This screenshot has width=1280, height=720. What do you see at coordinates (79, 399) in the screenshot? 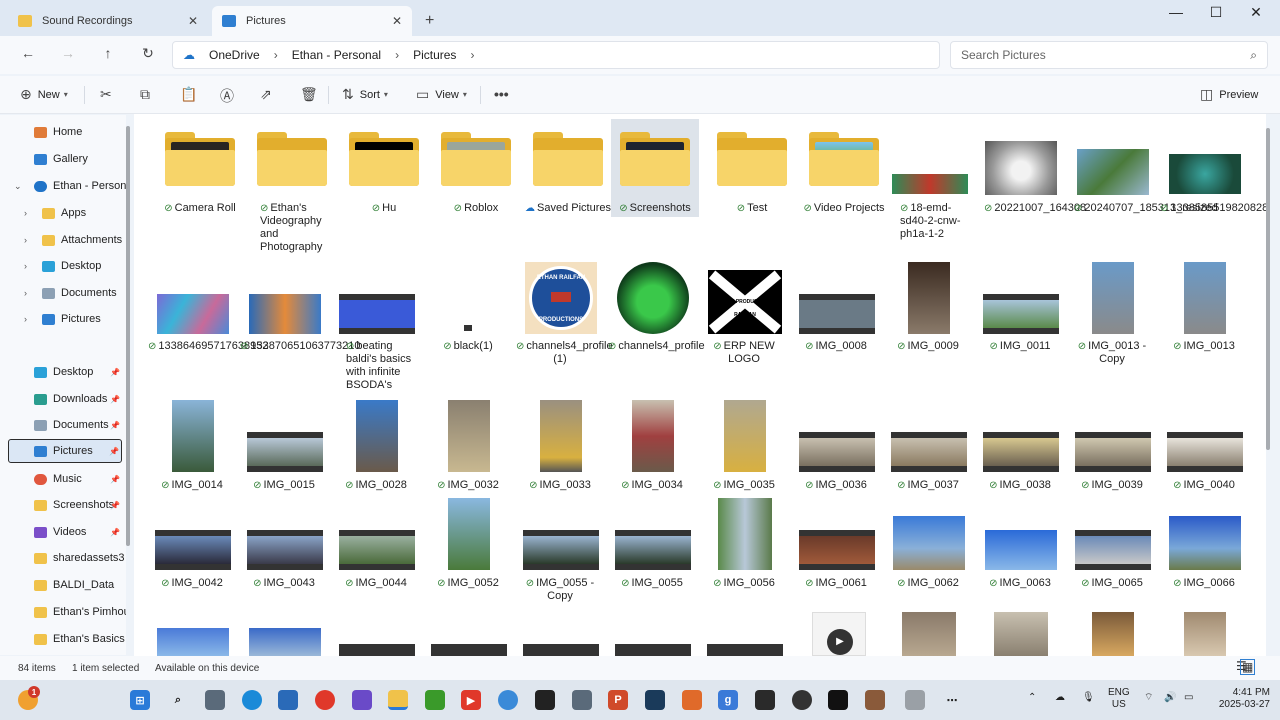
I see `quick-access-downloads: Downloads 📌` at bounding box center [79, 399].